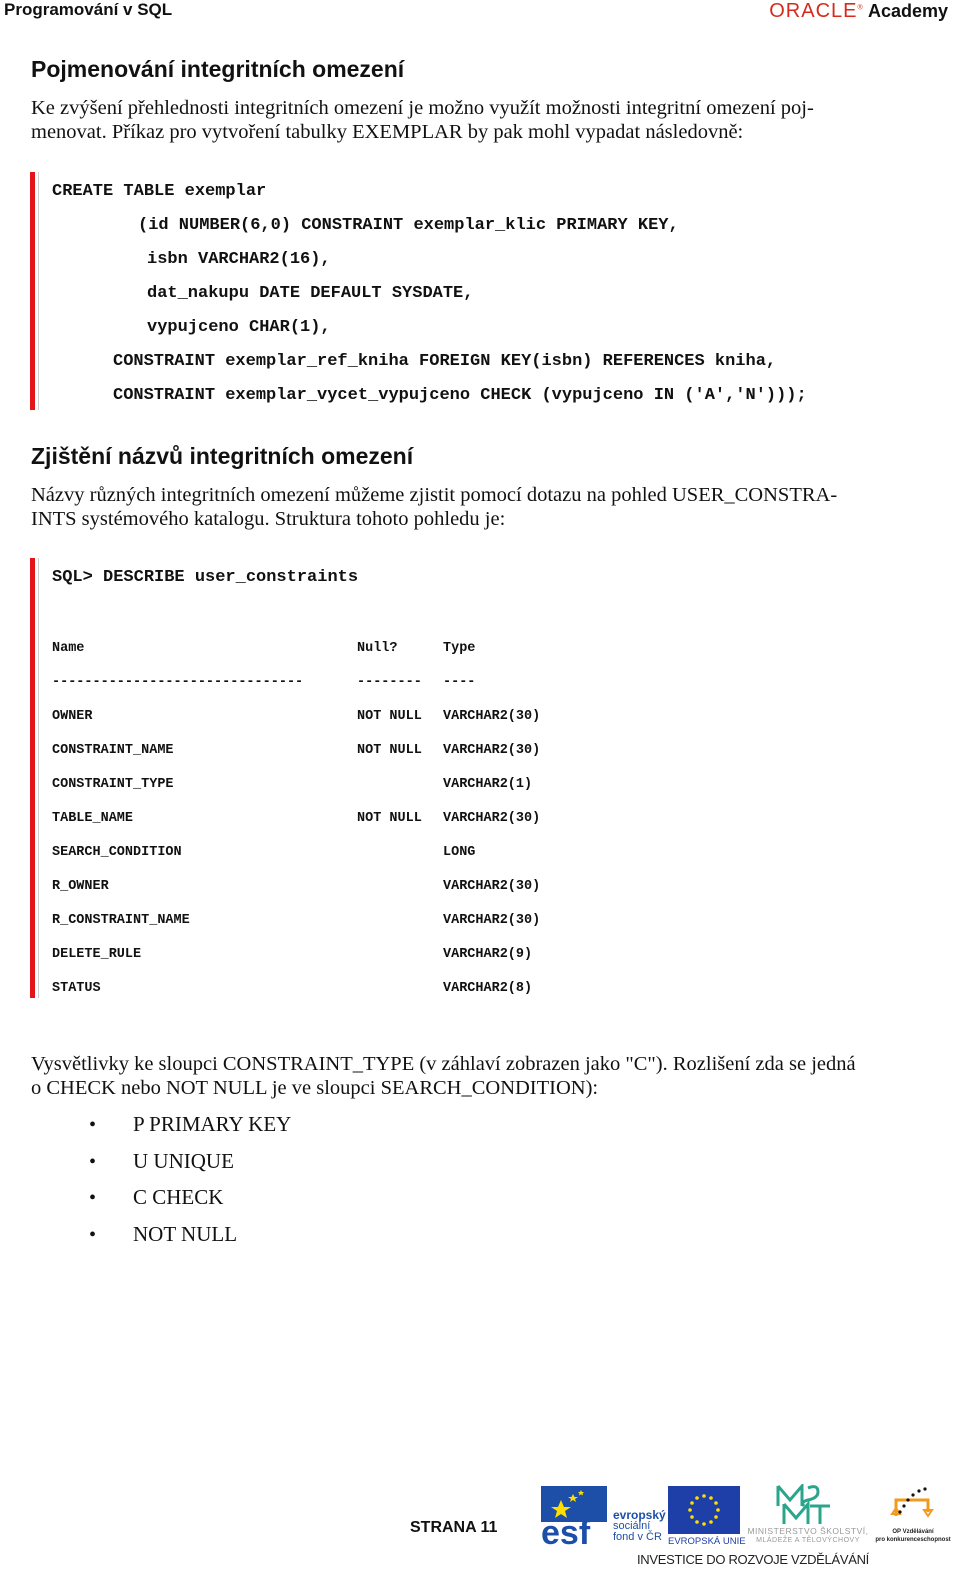 This screenshot has width=960, height=1580. I want to click on list-item-text: U UNIQUE, so click(183, 1161).